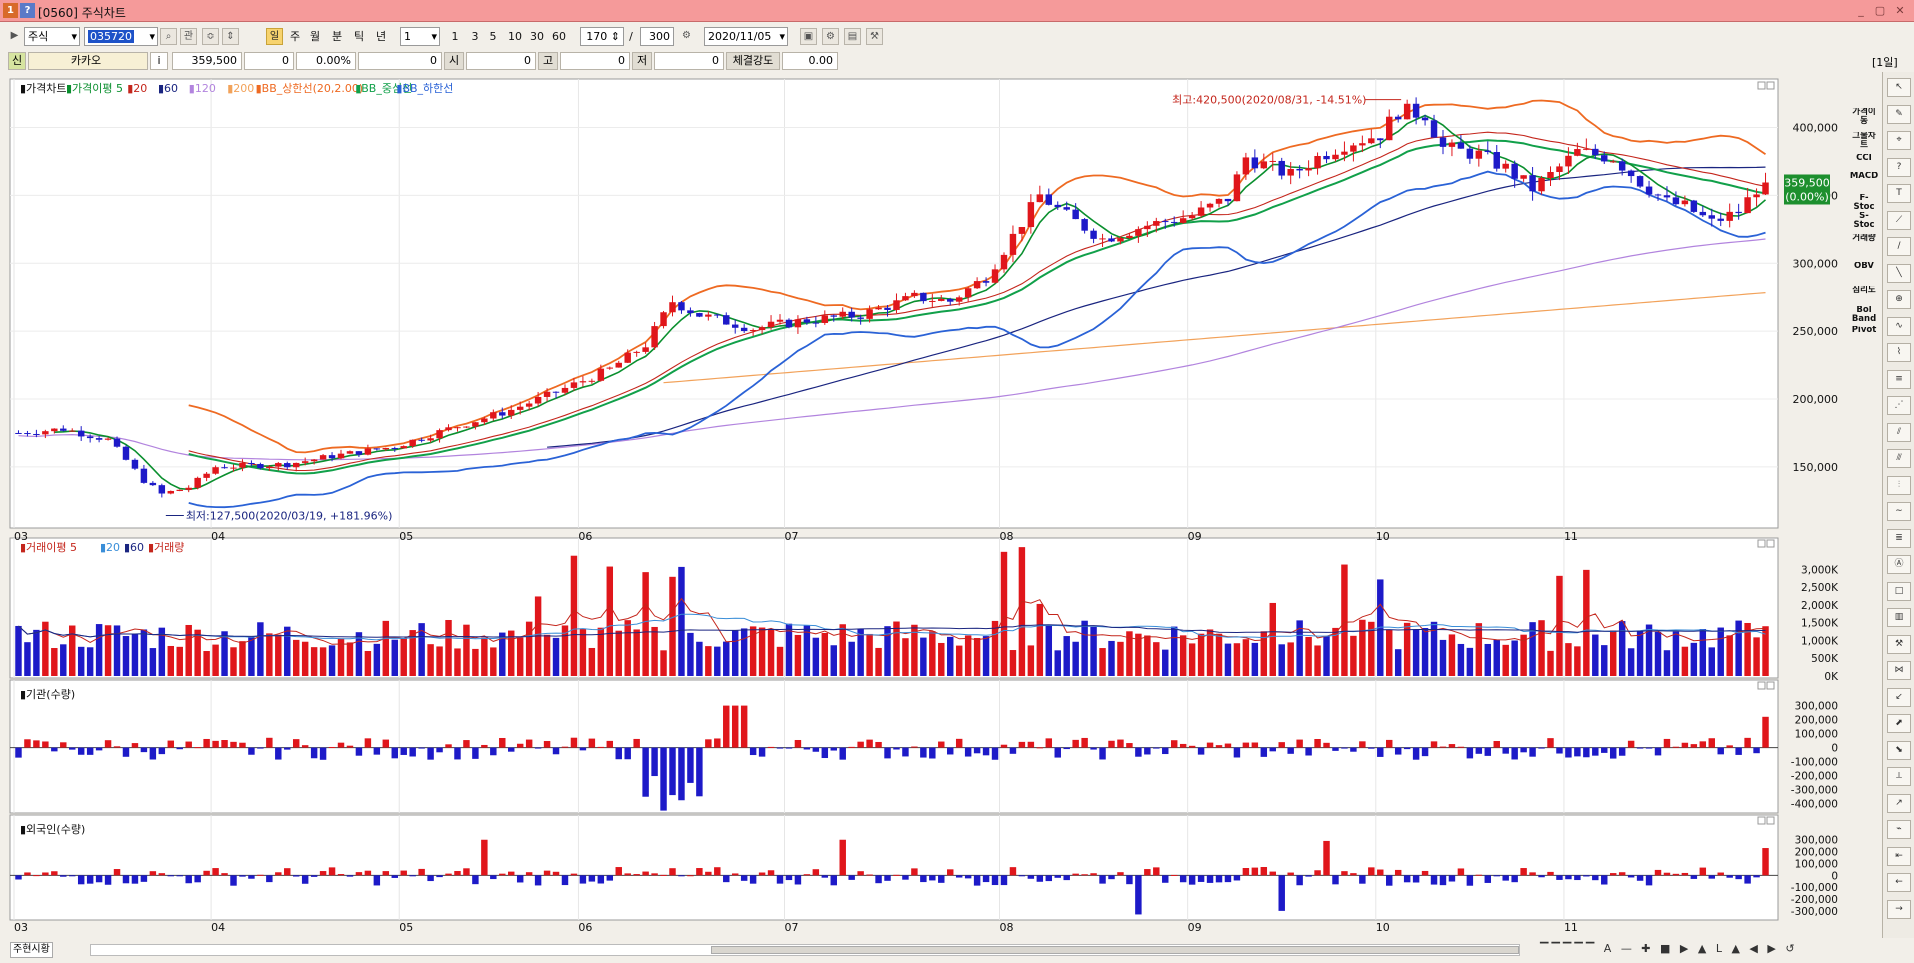  Describe the element at coordinates (1899, 776) in the screenshot. I see `drawing-tool-26-icon: ⟂` at that location.